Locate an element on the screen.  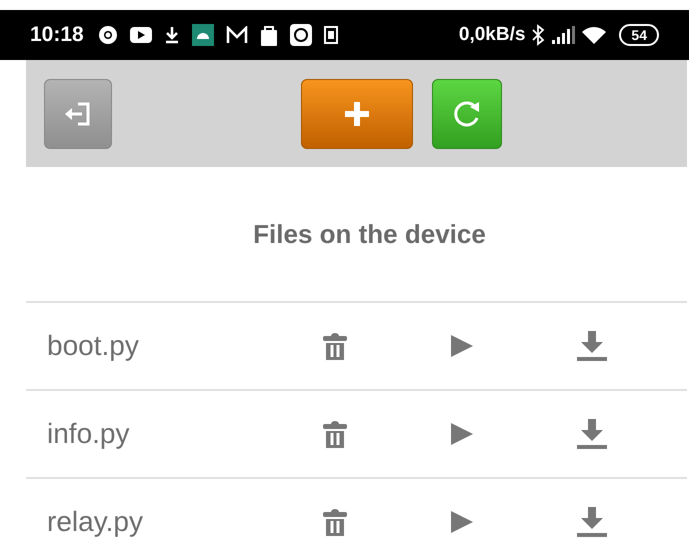
shopping-bag-icon is located at coordinates (269, 35).